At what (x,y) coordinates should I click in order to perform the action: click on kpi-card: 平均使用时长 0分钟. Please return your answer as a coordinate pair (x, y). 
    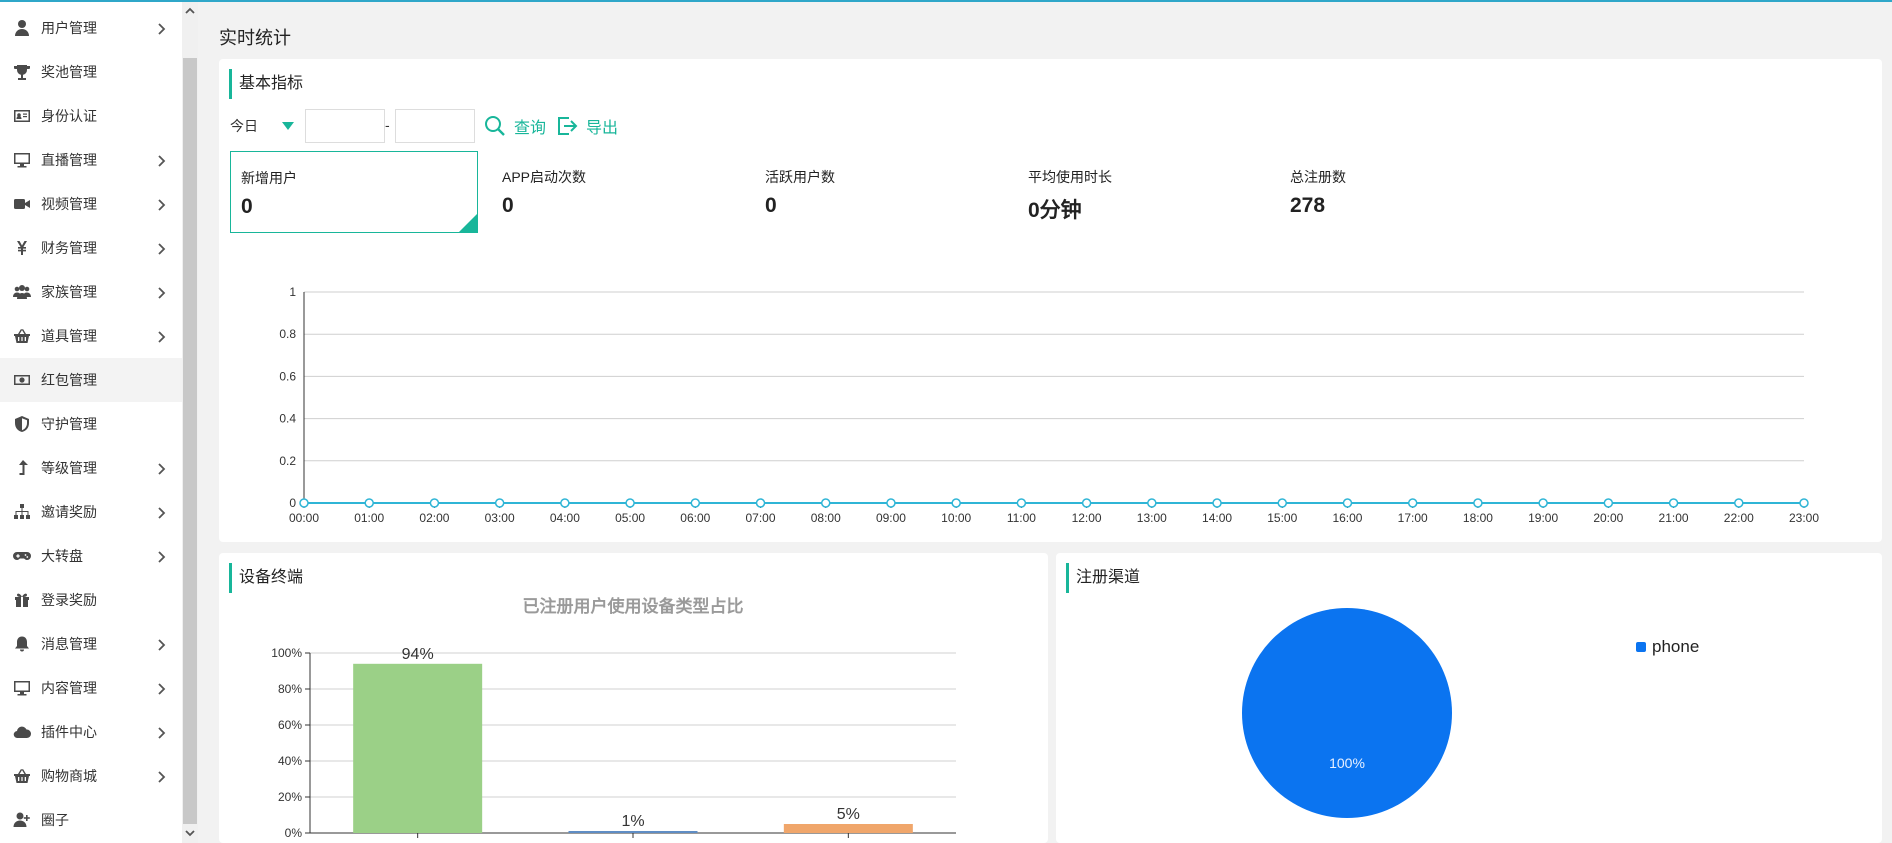
    Looking at the image, I should click on (1142, 192).